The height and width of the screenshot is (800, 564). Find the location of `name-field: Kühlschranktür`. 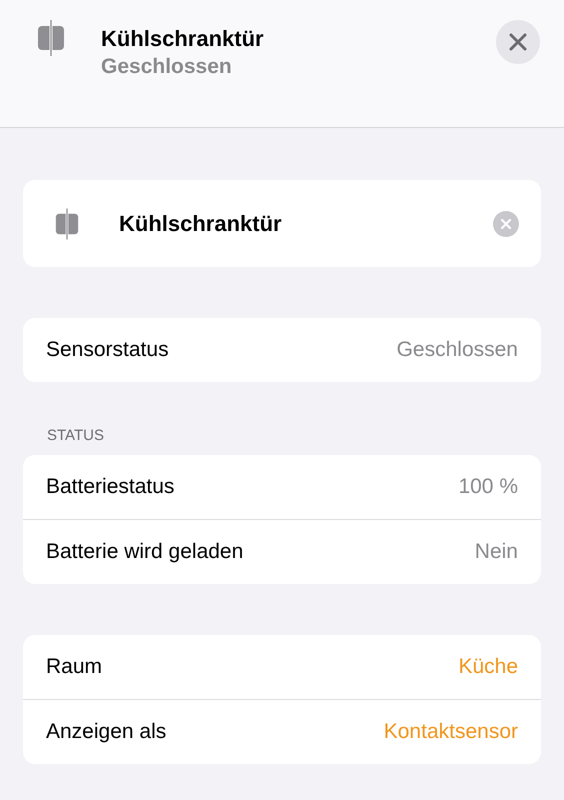

name-field: Kühlschranktür is located at coordinates (306, 223).